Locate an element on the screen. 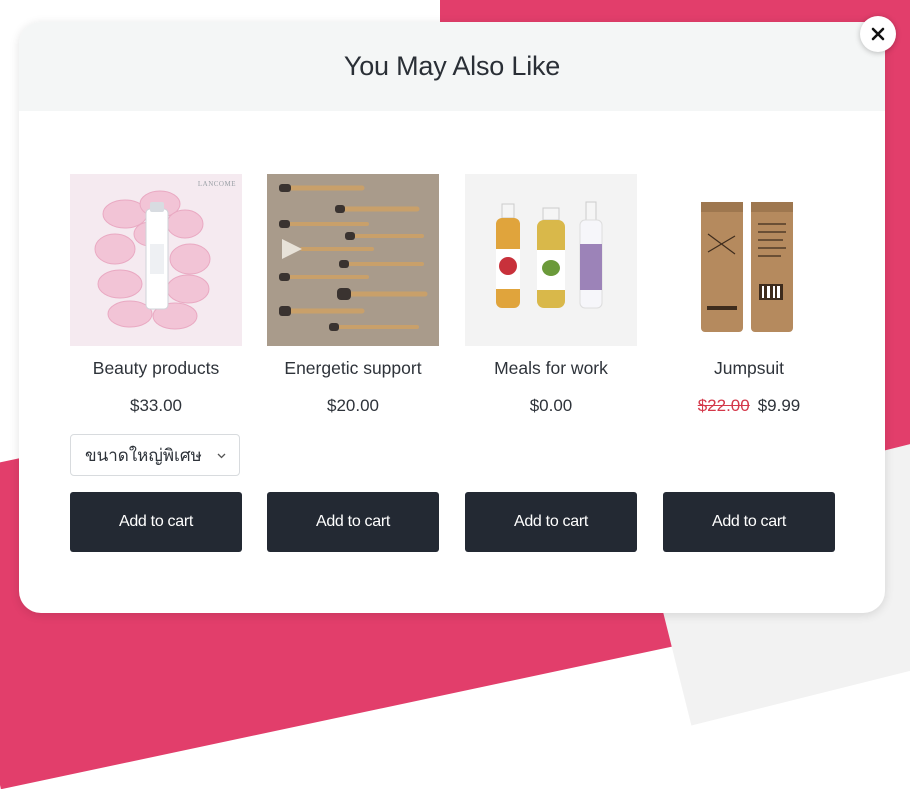 The height and width of the screenshot is (789, 910). chevron-down-icon is located at coordinates (221, 455).